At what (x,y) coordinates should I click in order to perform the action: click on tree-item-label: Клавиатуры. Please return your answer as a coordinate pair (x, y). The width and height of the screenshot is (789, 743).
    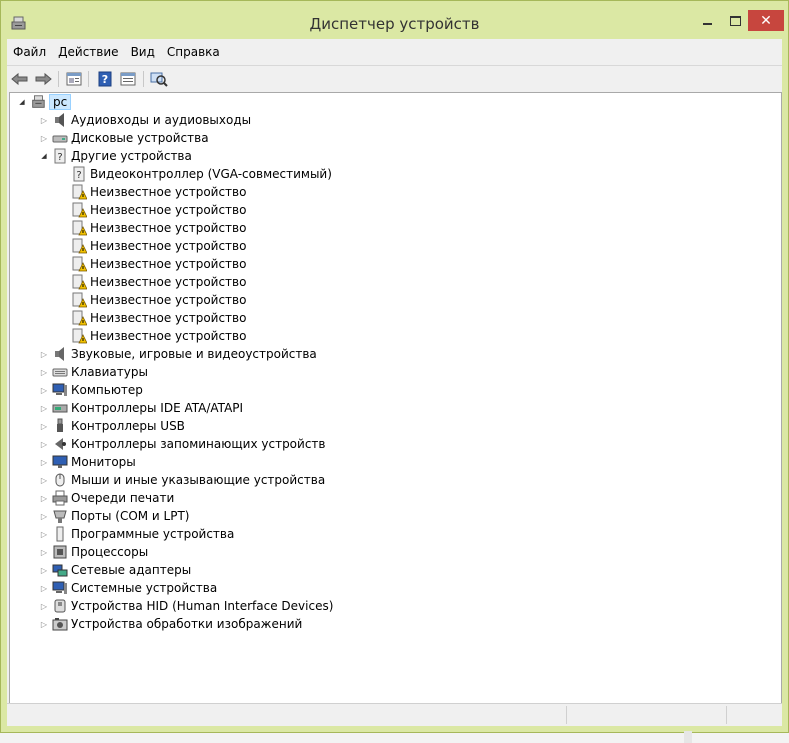
    Looking at the image, I should click on (109, 372).